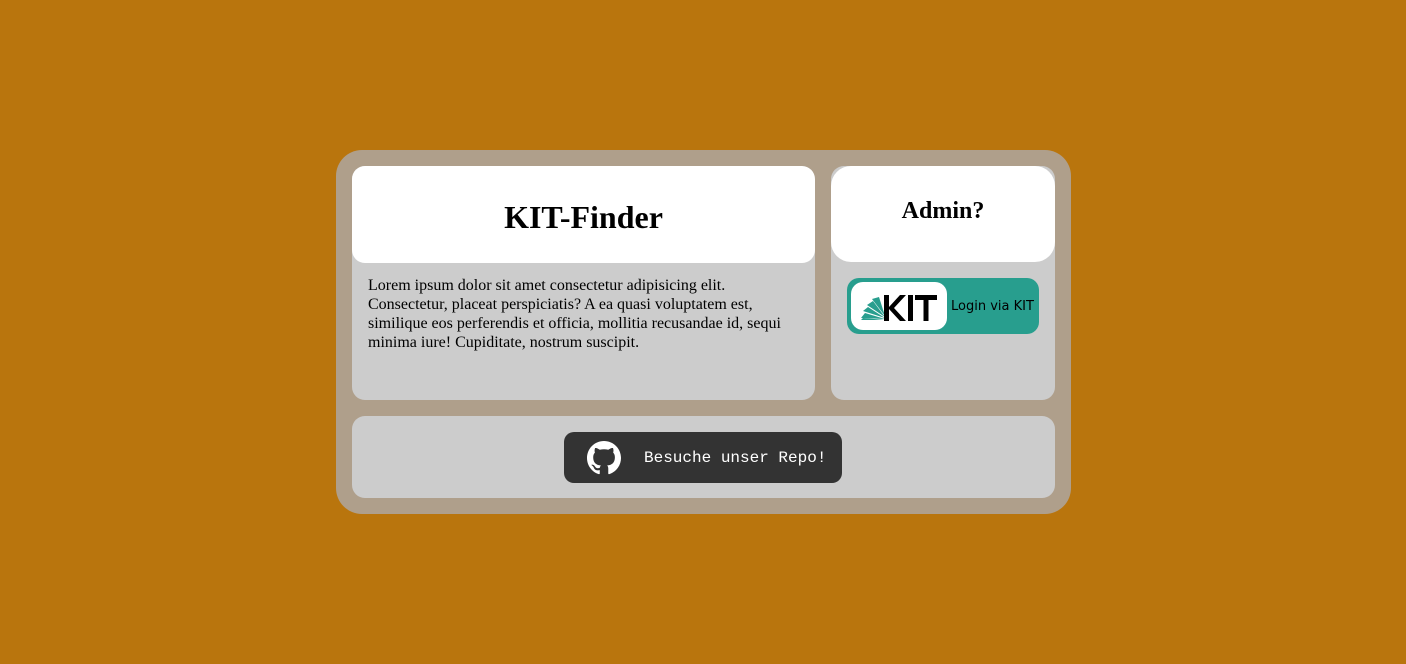 This screenshot has width=1406, height=664. I want to click on kit-logo-icon, so click(899, 306).